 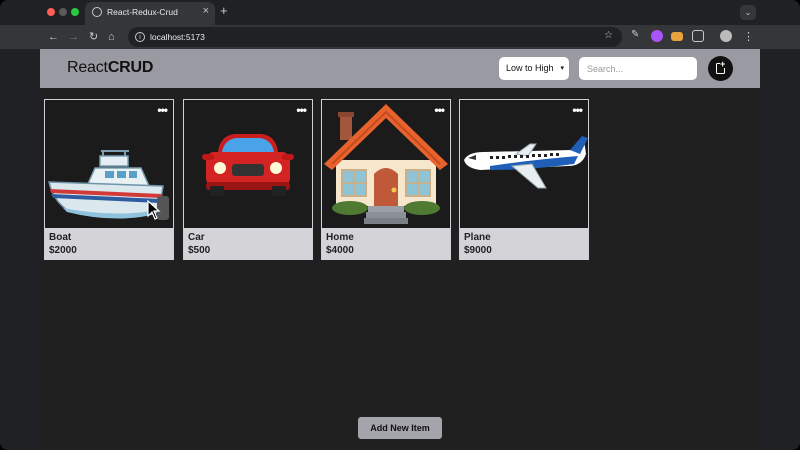 I want to click on house-image, so click(x=386, y=164).